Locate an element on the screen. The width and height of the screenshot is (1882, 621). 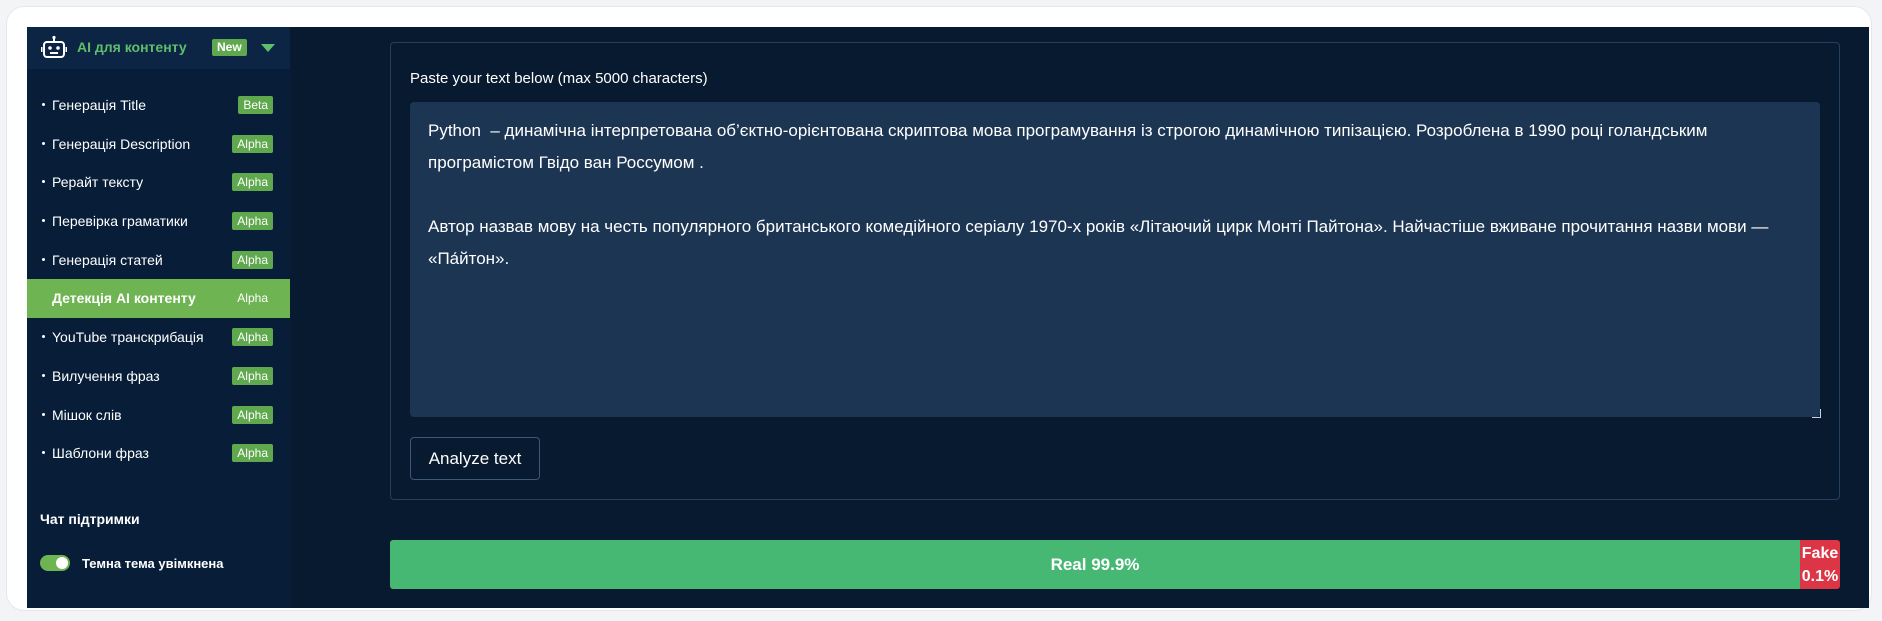
fake-segment: Fake 0.1% is located at coordinates (1820, 564).